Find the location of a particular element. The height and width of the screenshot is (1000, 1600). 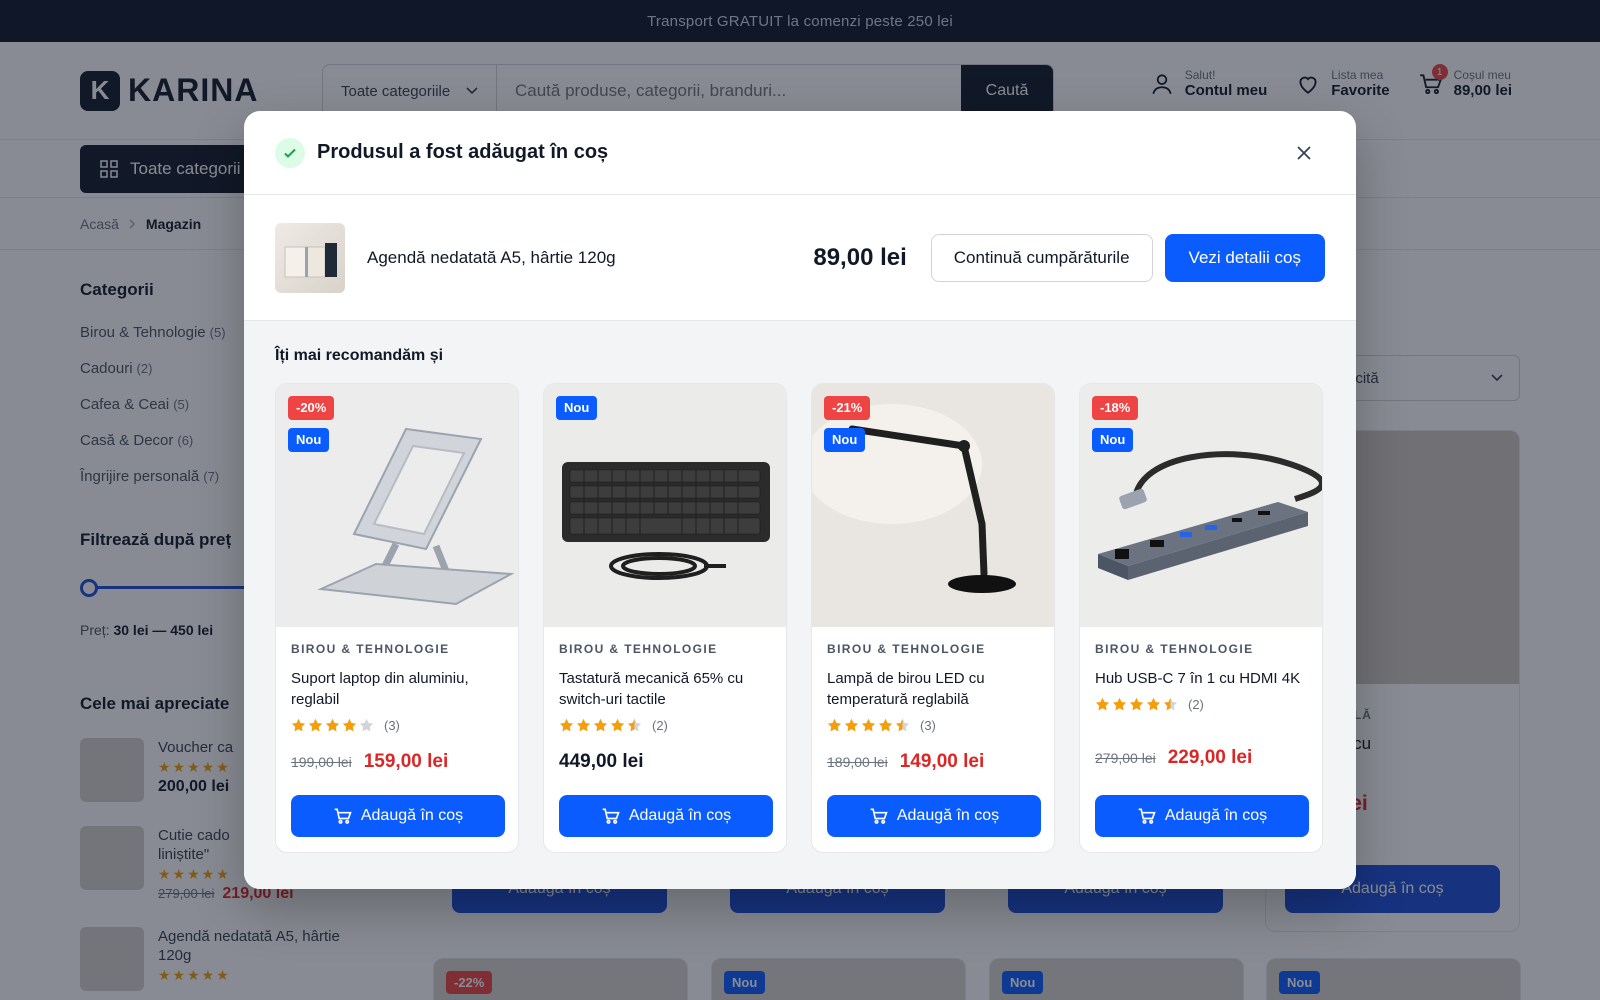

modal-title: Produsul a fost adăugat în coș is located at coordinates (463, 152).